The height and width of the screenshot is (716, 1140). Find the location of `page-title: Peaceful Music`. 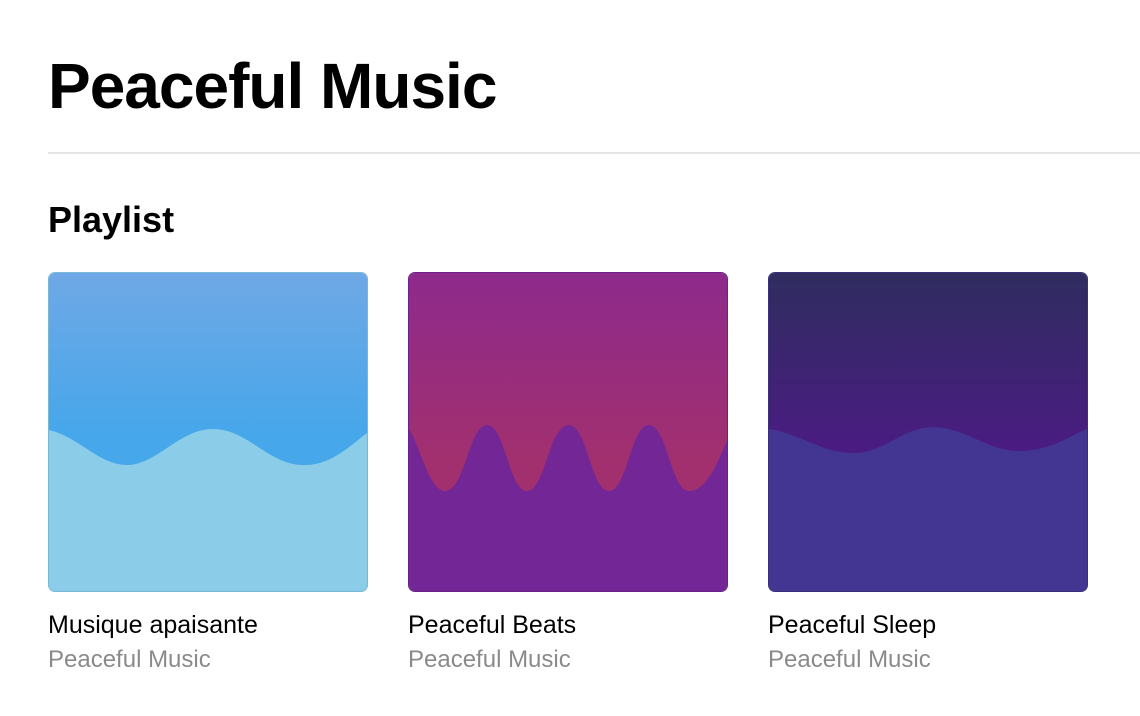

page-title: Peaceful Music is located at coordinates (272, 86).